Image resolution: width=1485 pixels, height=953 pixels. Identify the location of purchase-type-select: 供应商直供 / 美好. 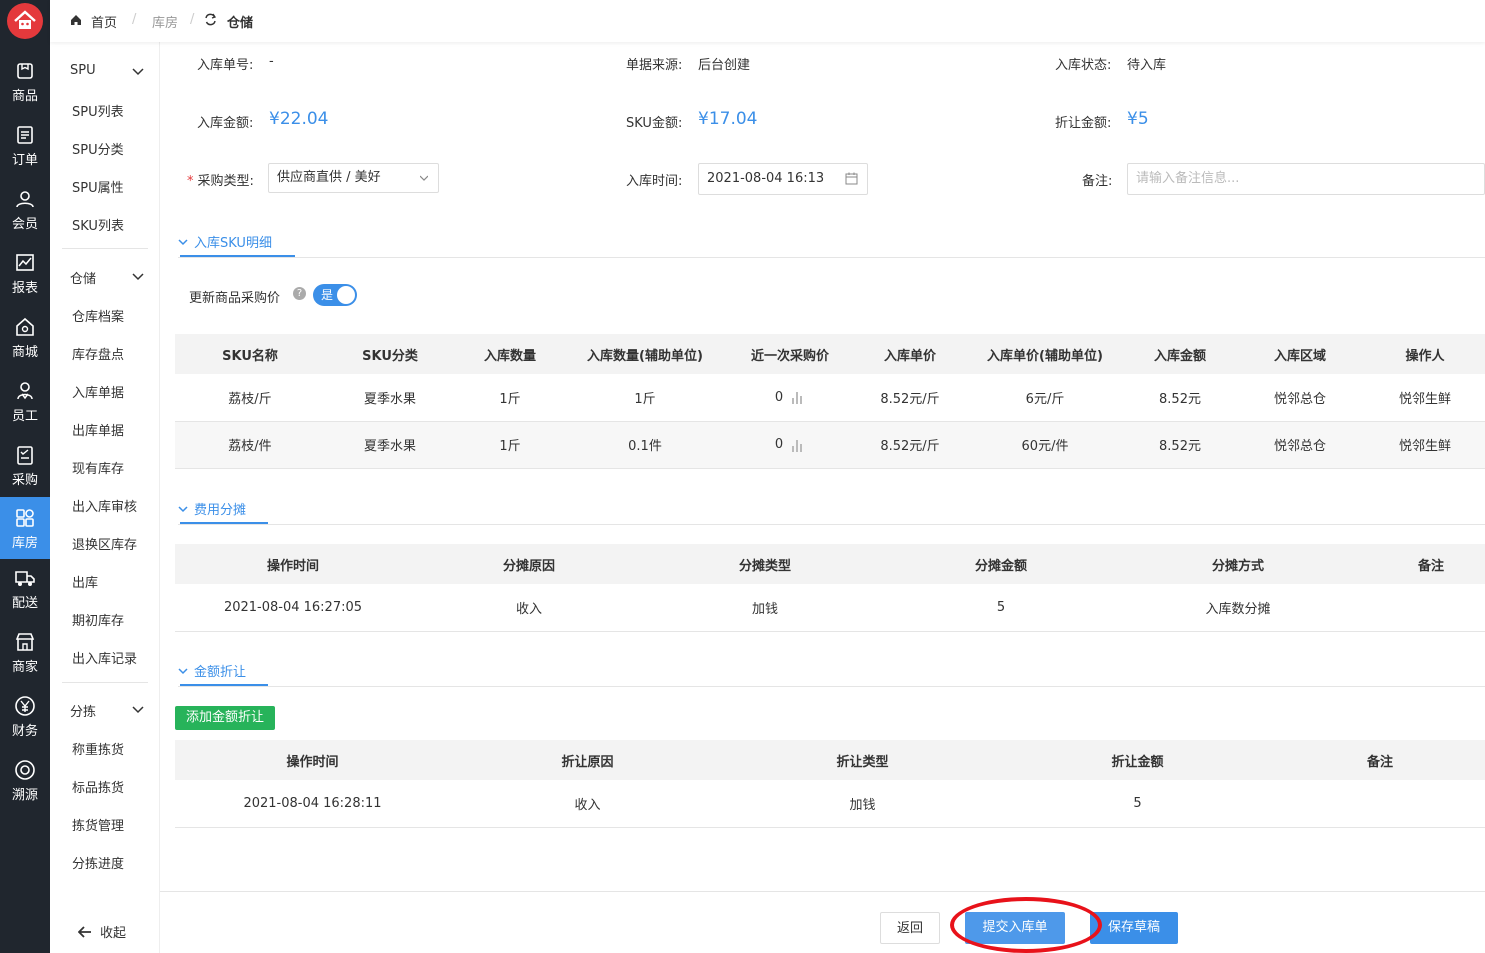
(353, 178).